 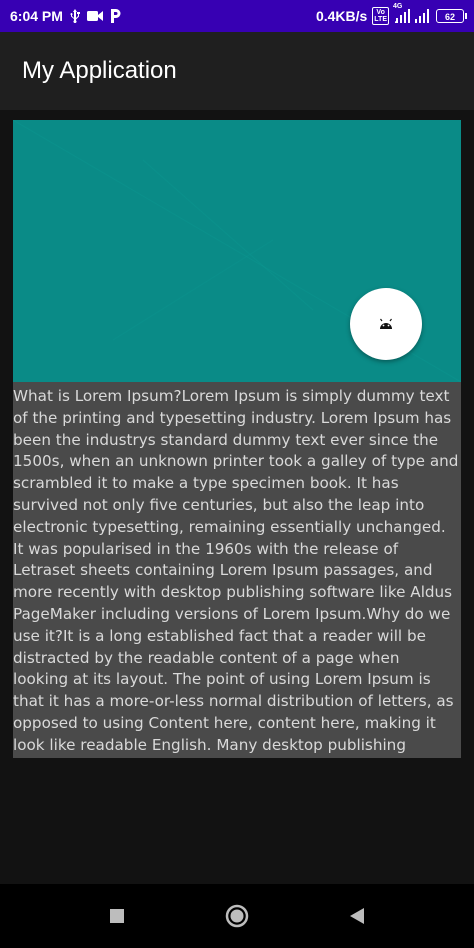 I want to click on triangle-back-icon, so click(x=357, y=916).